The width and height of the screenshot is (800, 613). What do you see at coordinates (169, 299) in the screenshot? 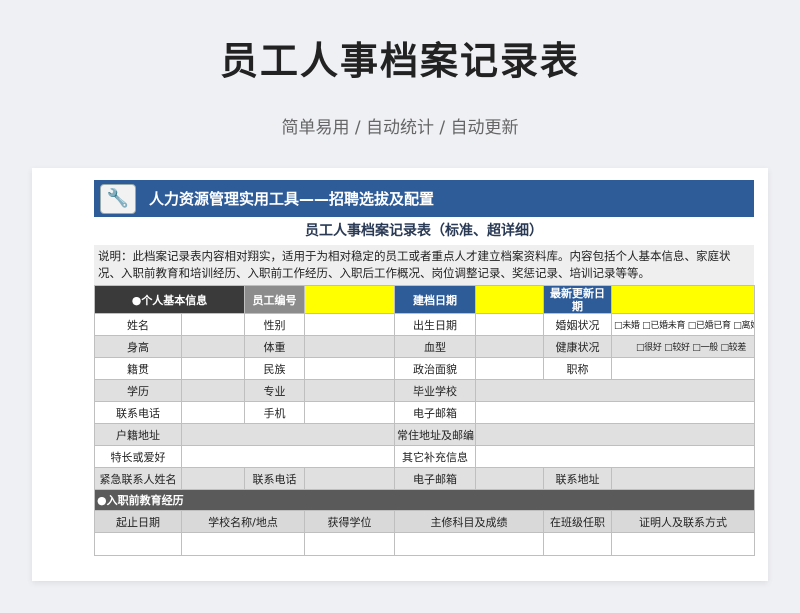
I see `section-basic-info: ●个人基本信息` at bounding box center [169, 299].